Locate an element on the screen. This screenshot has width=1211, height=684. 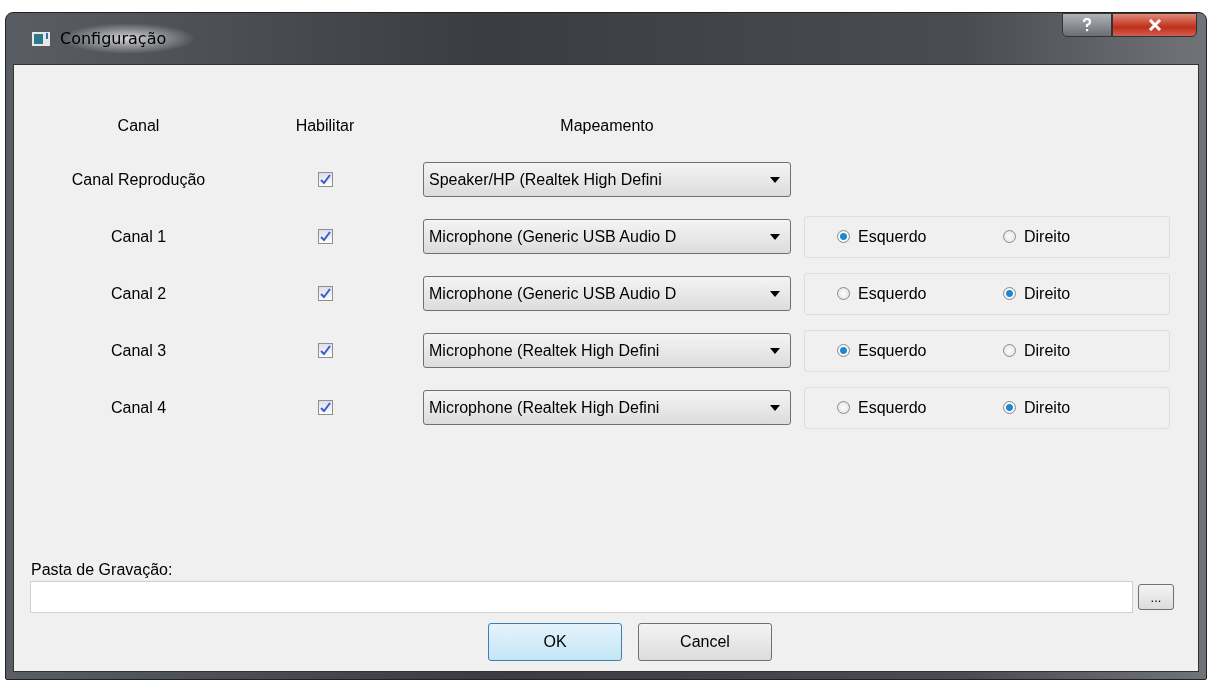
close-icon is located at coordinates (1154, 25).